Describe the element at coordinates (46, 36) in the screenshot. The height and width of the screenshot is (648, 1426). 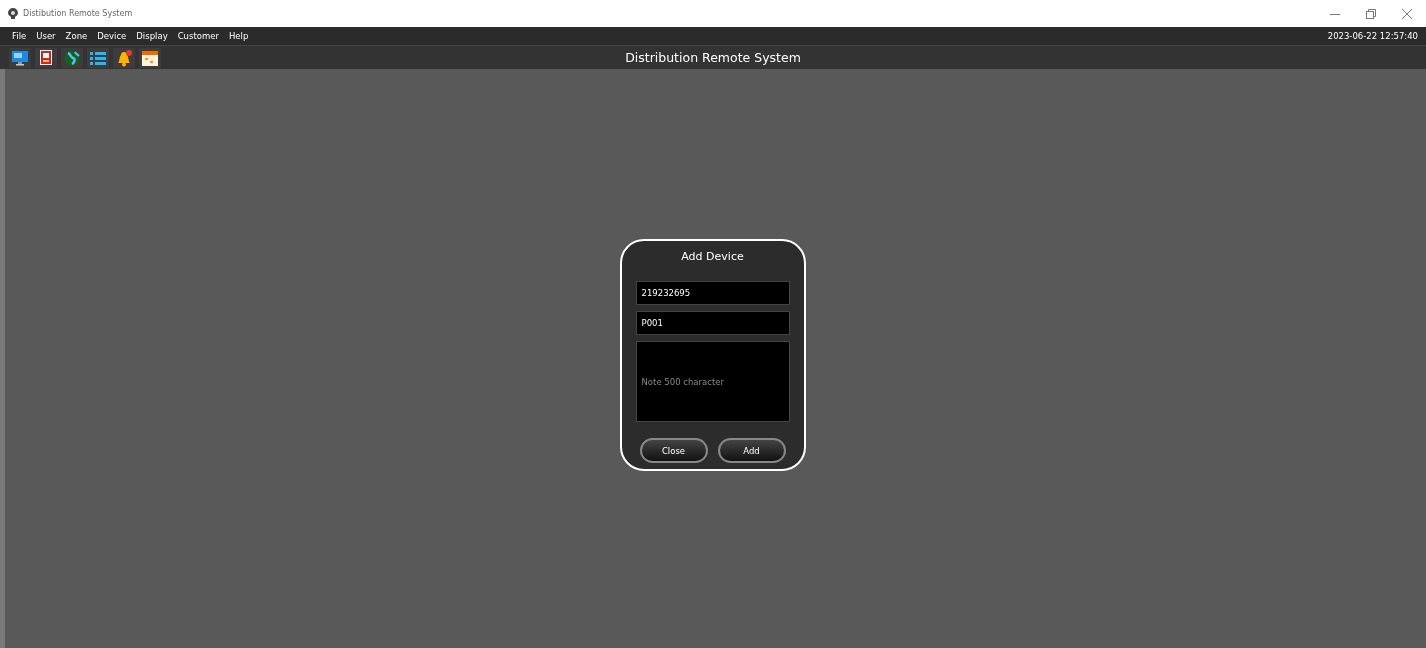
I see `menu-item: User` at that location.